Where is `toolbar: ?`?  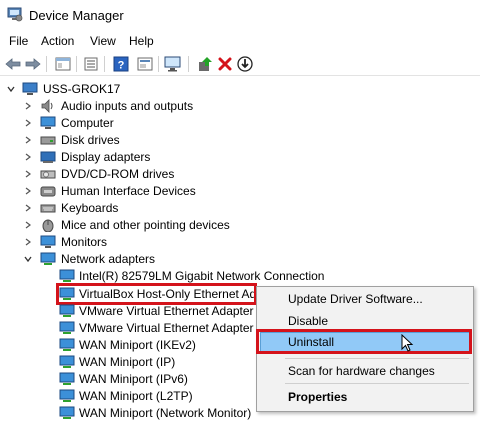 toolbar: ? is located at coordinates (240, 64).